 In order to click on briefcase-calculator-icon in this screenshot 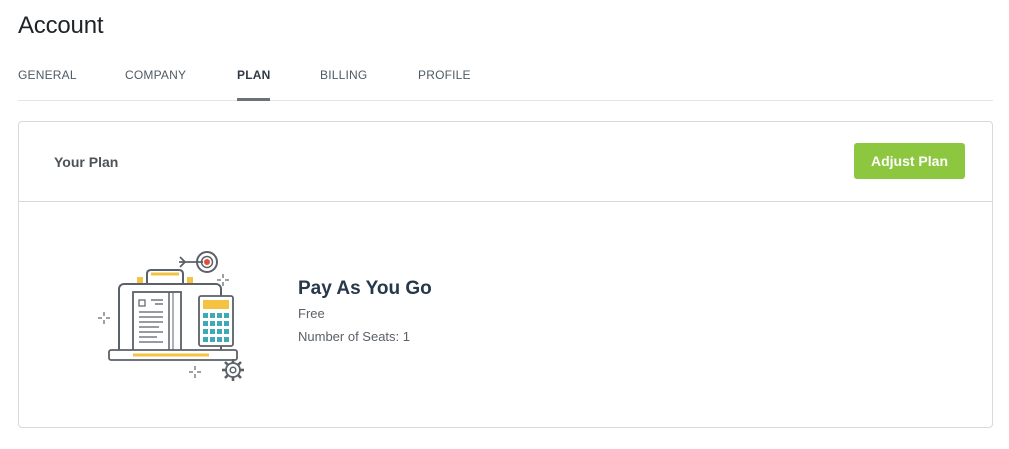, I will do `click(166, 318)`.